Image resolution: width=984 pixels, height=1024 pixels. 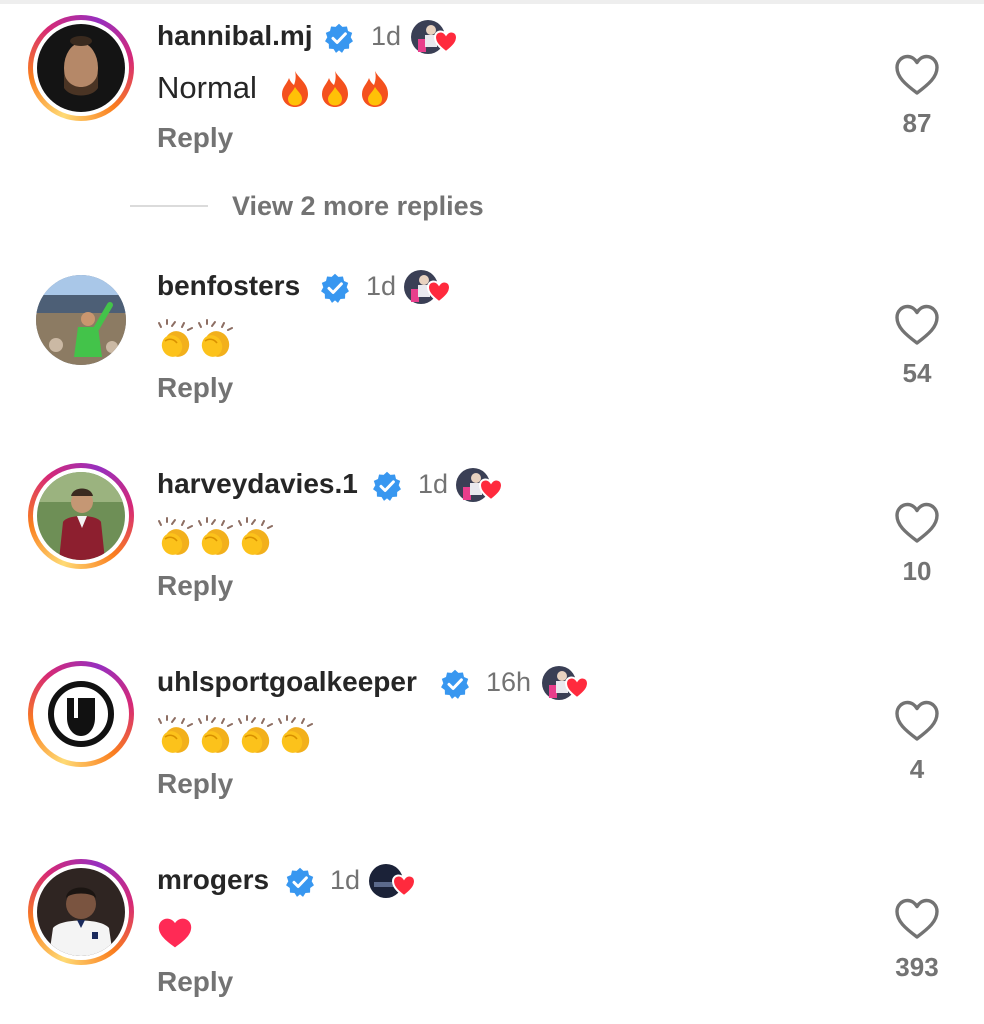 I want to click on like-count: 54, so click(x=917, y=373).